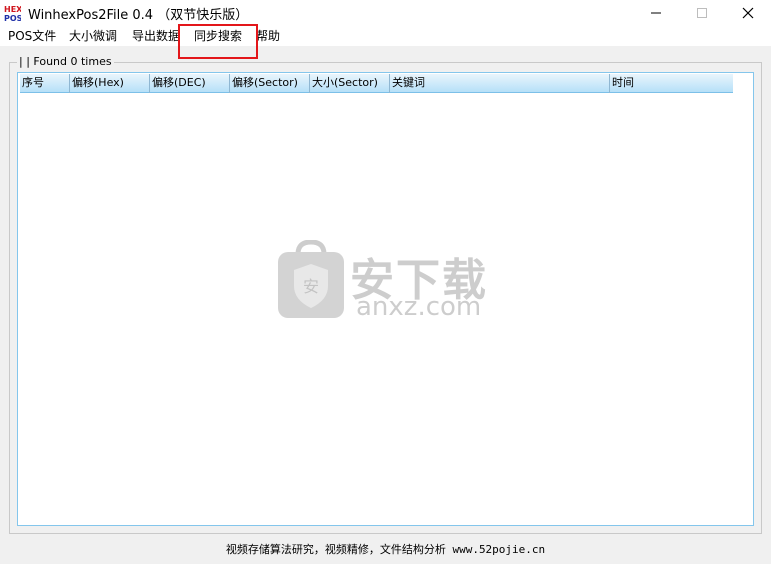 The width and height of the screenshot is (771, 564). I want to click on watermark-url: anxz.com, so click(419, 307).